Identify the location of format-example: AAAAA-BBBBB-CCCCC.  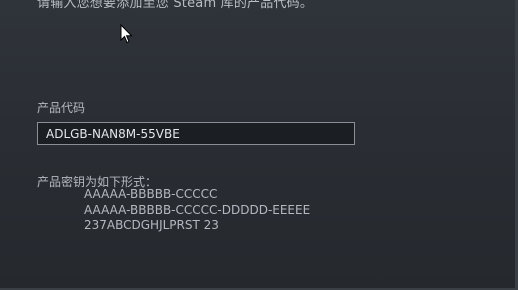
(151, 194).